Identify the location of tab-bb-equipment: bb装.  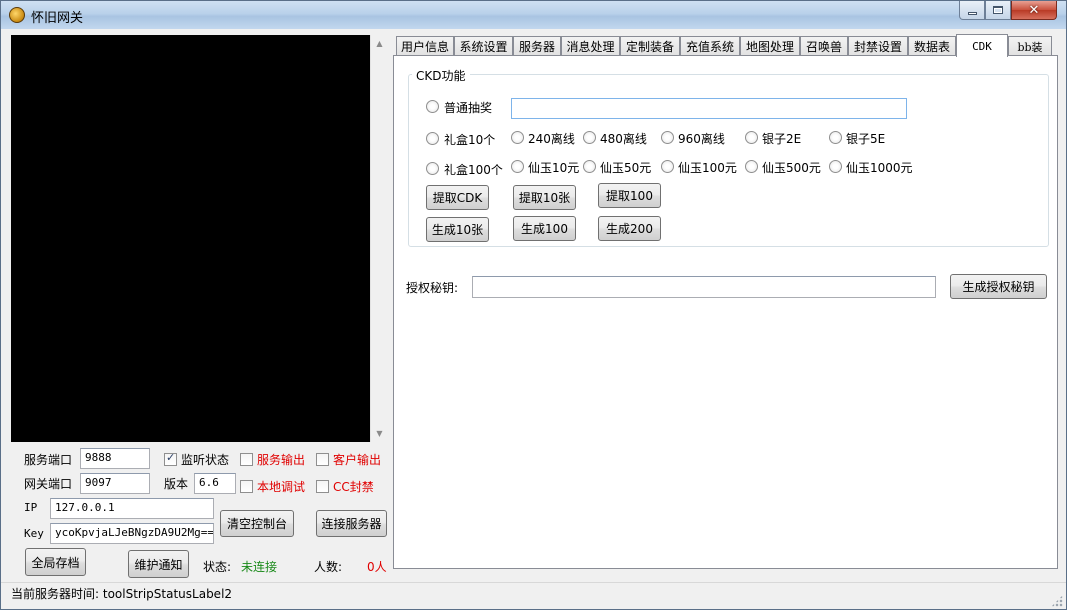
(1030, 46).